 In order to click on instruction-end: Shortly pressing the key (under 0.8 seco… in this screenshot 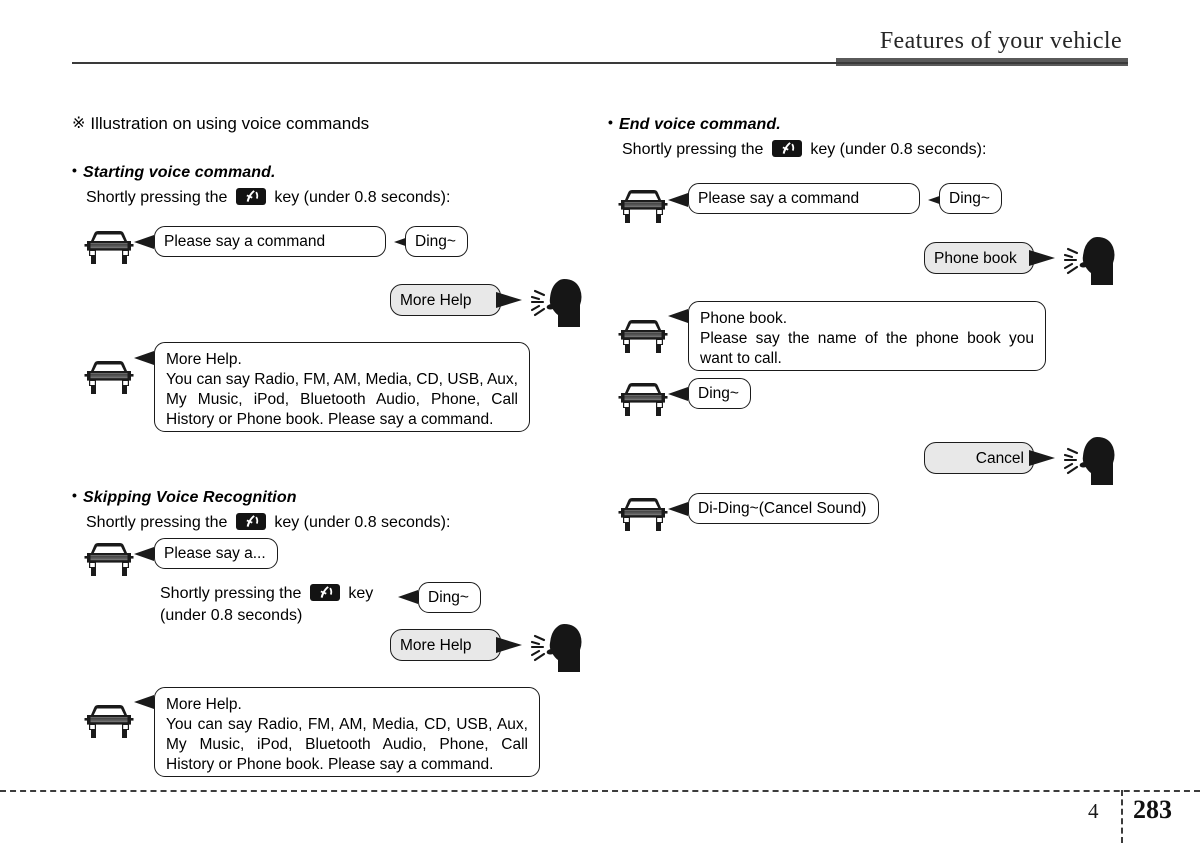, I will do `click(804, 149)`.